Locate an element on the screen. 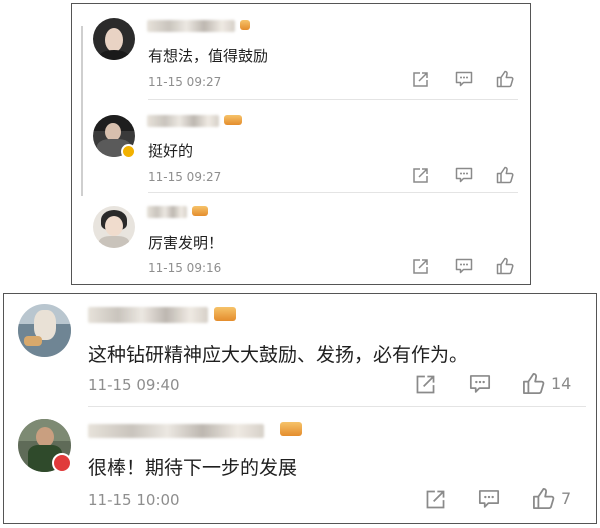  red-badge-icon is located at coordinates (62, 463).